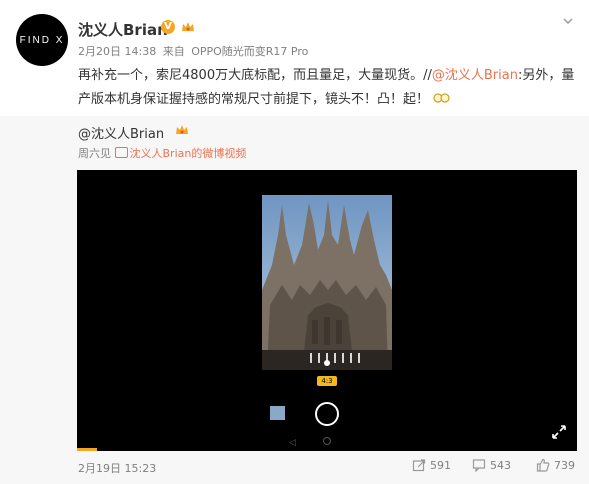  Describe the element at coordinates (292, 443) in the screenshot. I see `back-icon: ◁` at that location.